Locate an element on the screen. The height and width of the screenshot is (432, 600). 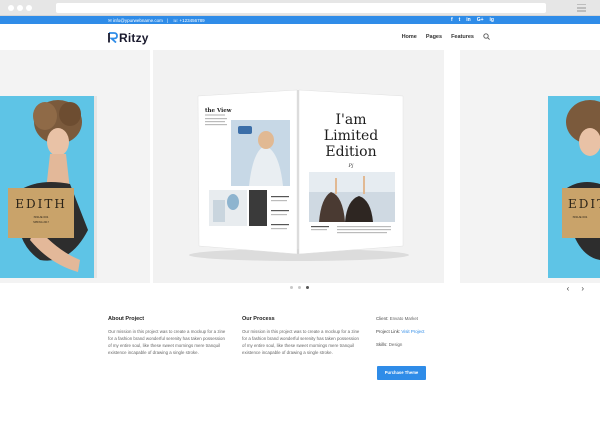
contact-info: ✉ info@ypurwebname.com | ☏ +123456789 is located at coordinates (156, 21).